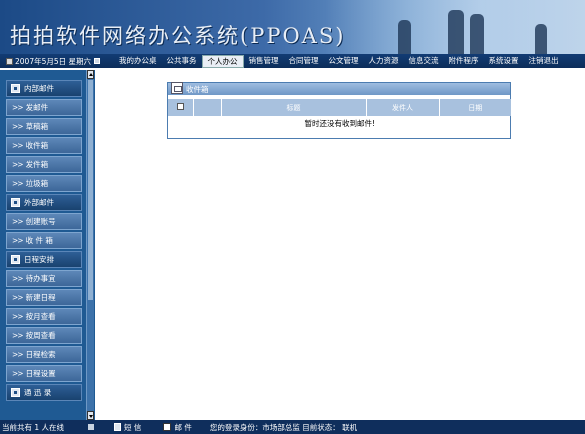  Describe the element at coordinates (475, 107) in the screenshot. I see `column-date: 日期` at that location.